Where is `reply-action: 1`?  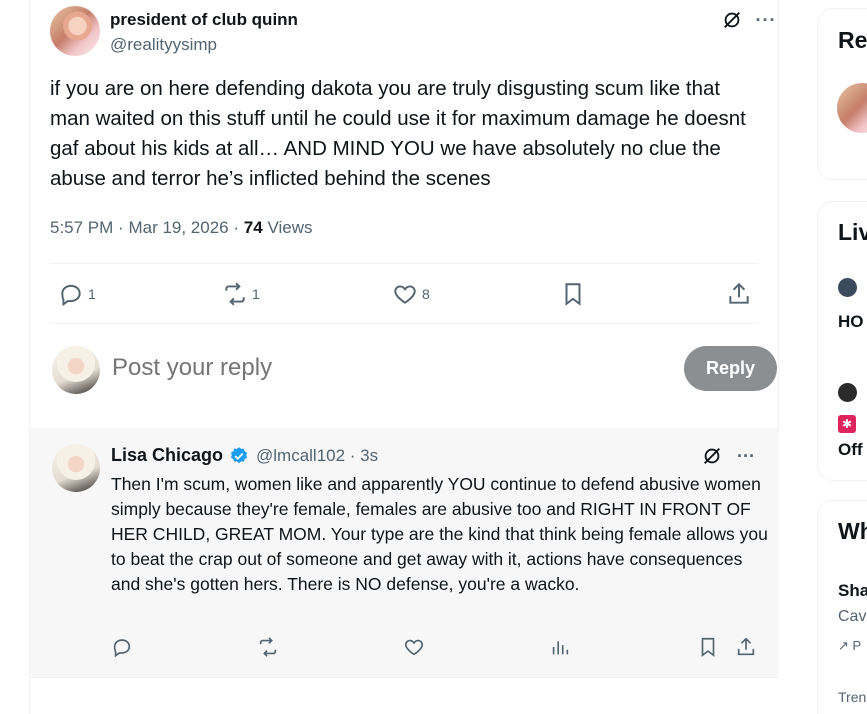
reply-action: 1 is located at coordinates (77, 294).